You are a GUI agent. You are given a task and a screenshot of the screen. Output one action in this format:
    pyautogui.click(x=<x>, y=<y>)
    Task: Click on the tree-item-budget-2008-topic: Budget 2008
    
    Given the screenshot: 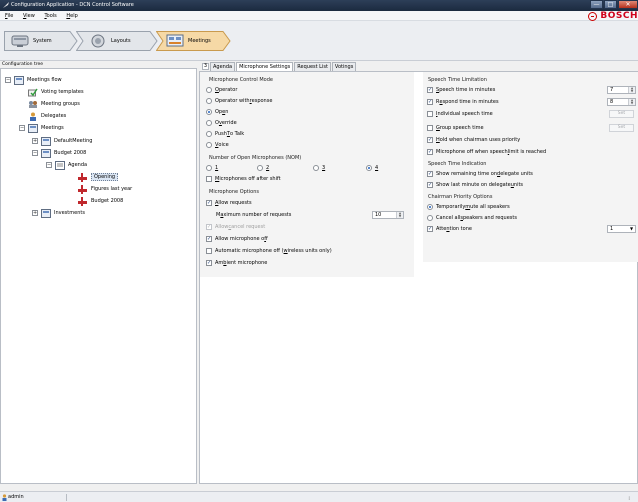 What is the action you would take?
    pyautogui.click(x=100, y=201)
    